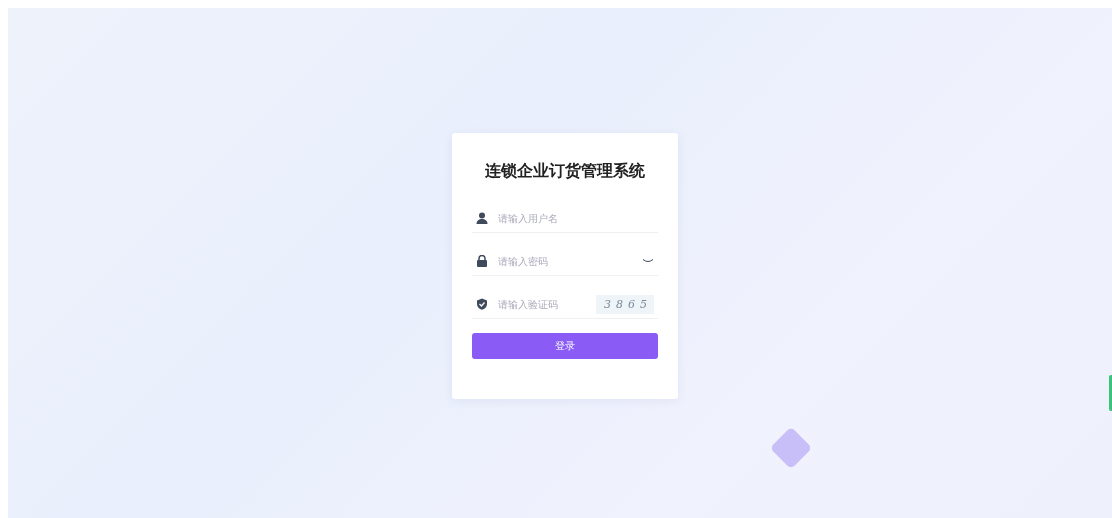 The width and height of the screenshot is (1112, 518). I want to click on login-title: 连锁企业订货管理系统, so click(565, 171).